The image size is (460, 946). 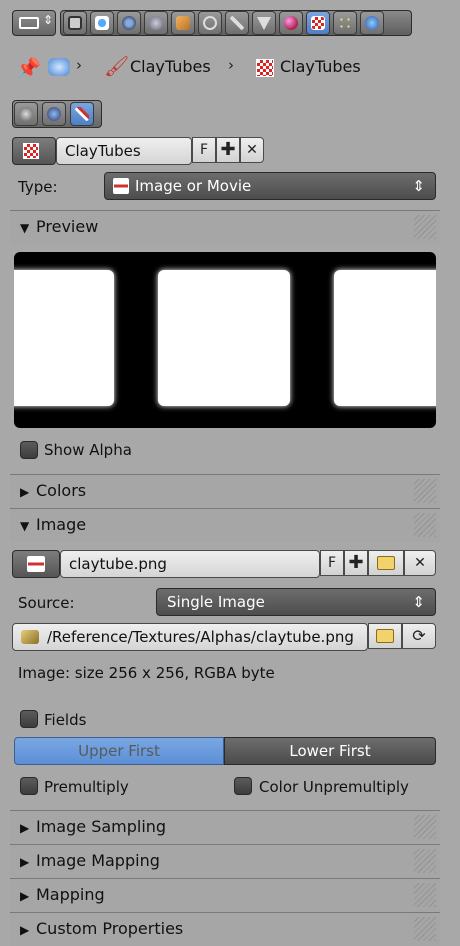 I want to click on color-unpremultiply-checkbox, so click(x=243, y=786).